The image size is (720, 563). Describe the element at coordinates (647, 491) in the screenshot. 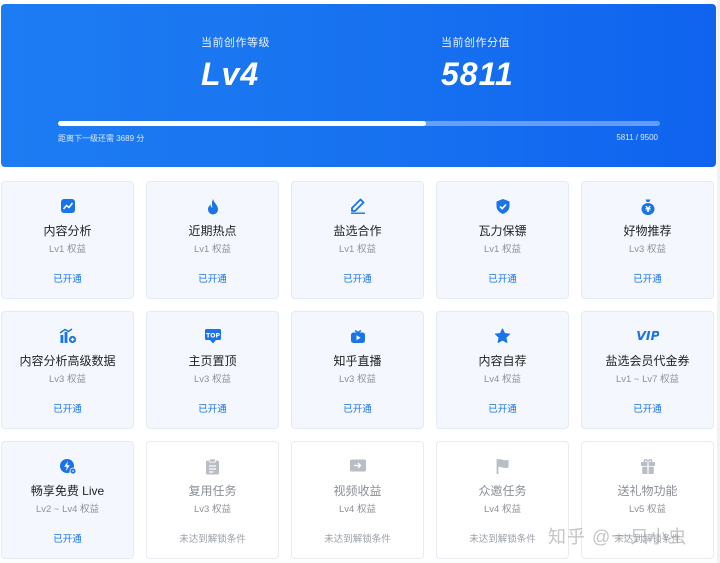

I see `benefit-title: 送礼物功能` at that location.